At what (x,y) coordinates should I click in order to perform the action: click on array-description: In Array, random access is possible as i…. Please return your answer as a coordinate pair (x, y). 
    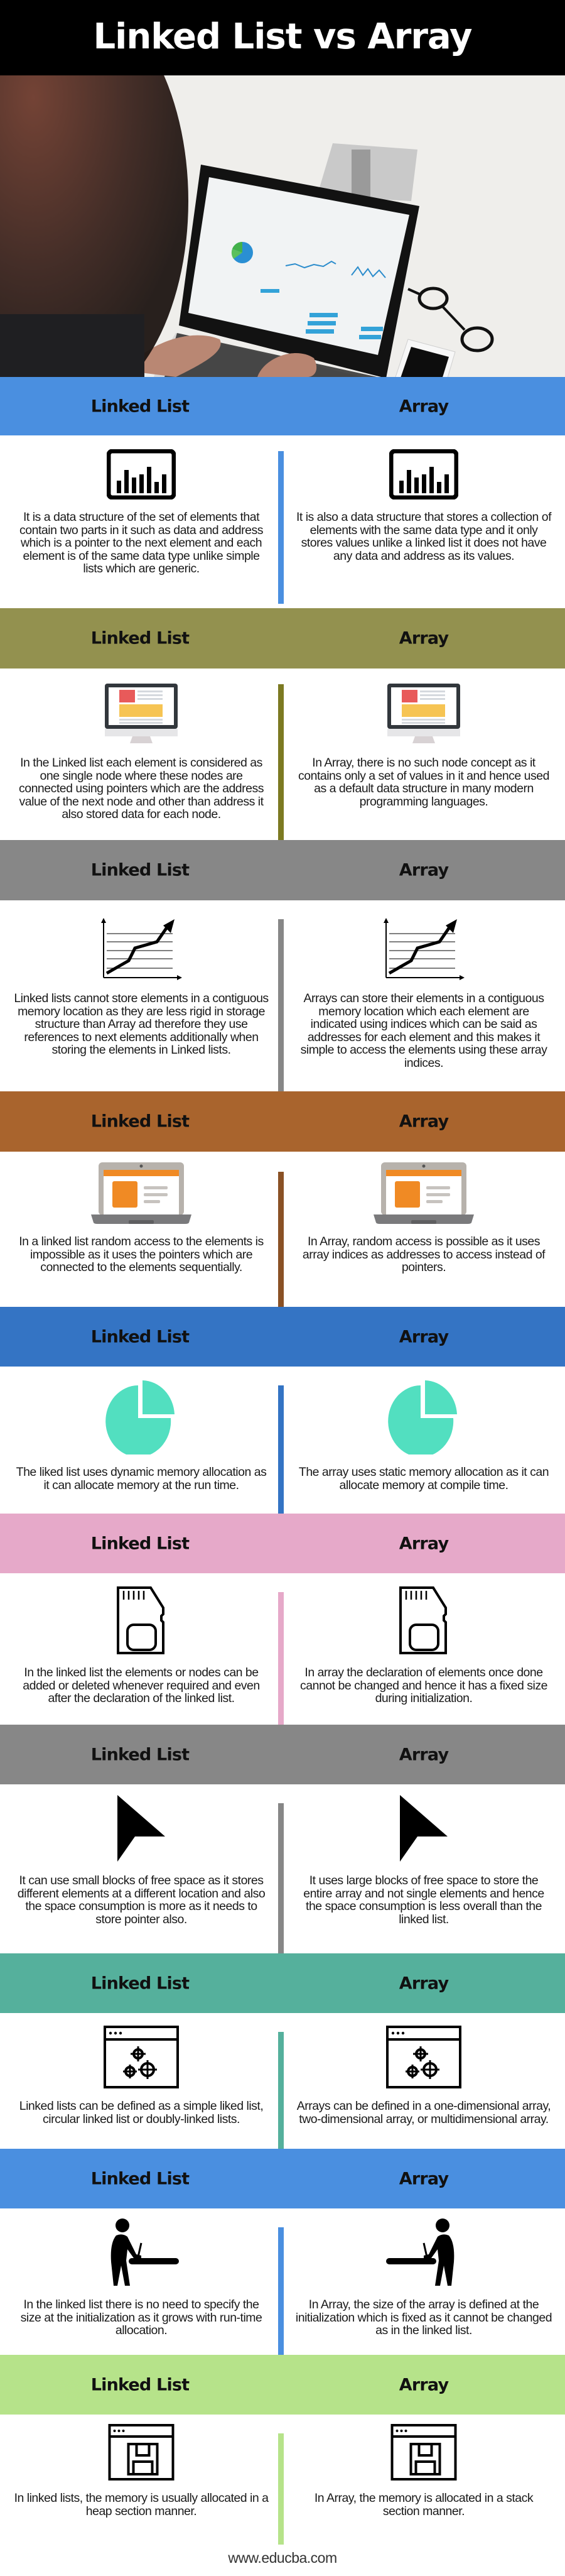
    Looking at the image, I should click on (424, 1254).